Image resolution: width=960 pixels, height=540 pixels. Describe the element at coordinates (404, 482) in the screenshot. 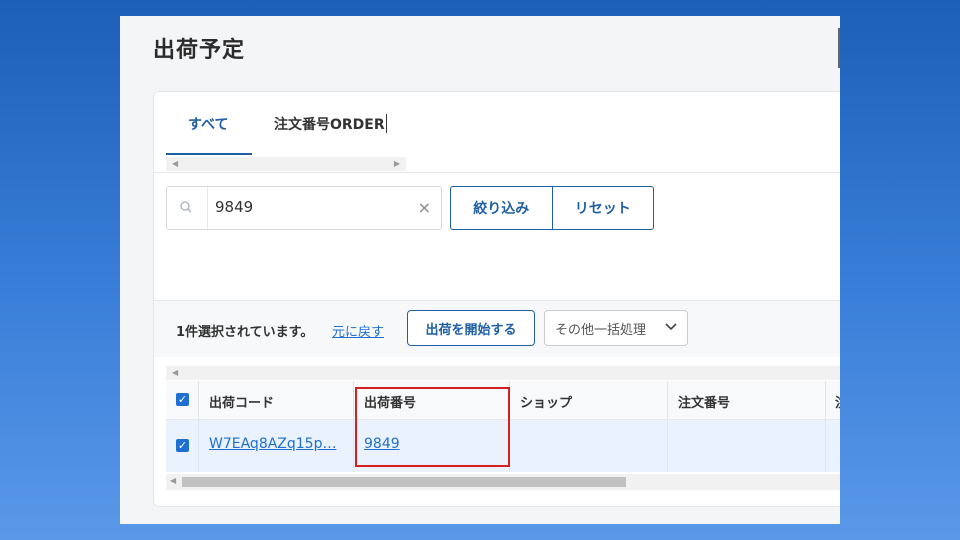

I see `scrollbar-thumb` at that location.